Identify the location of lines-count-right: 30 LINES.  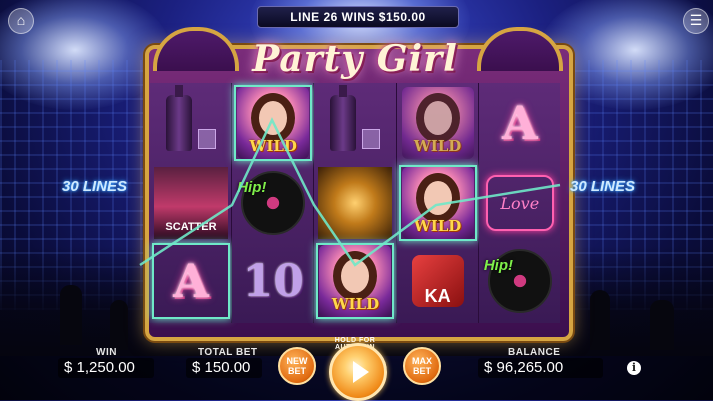
(603, 186).